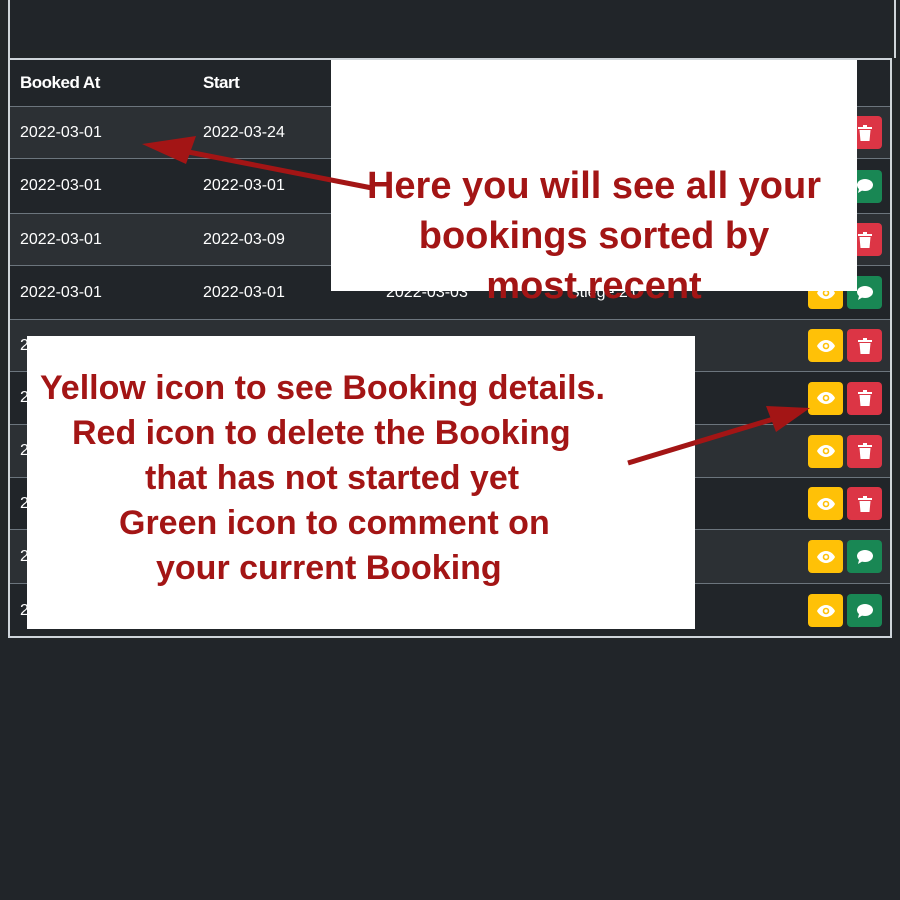  I want to click on legend-line-current: your current Booking, so click(329, 568).